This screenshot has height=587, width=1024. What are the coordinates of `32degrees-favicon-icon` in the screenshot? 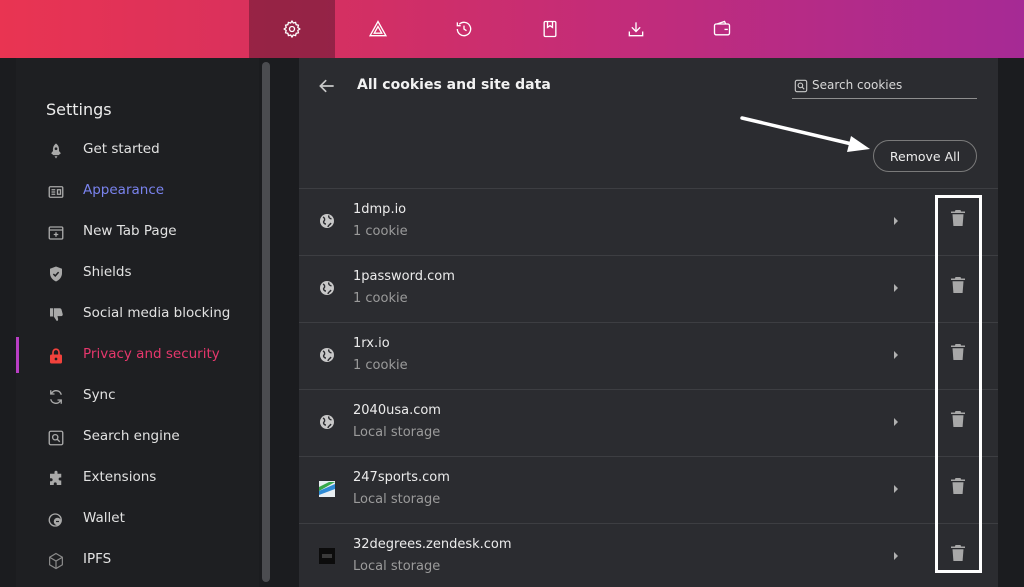 It's located at (327, 556).